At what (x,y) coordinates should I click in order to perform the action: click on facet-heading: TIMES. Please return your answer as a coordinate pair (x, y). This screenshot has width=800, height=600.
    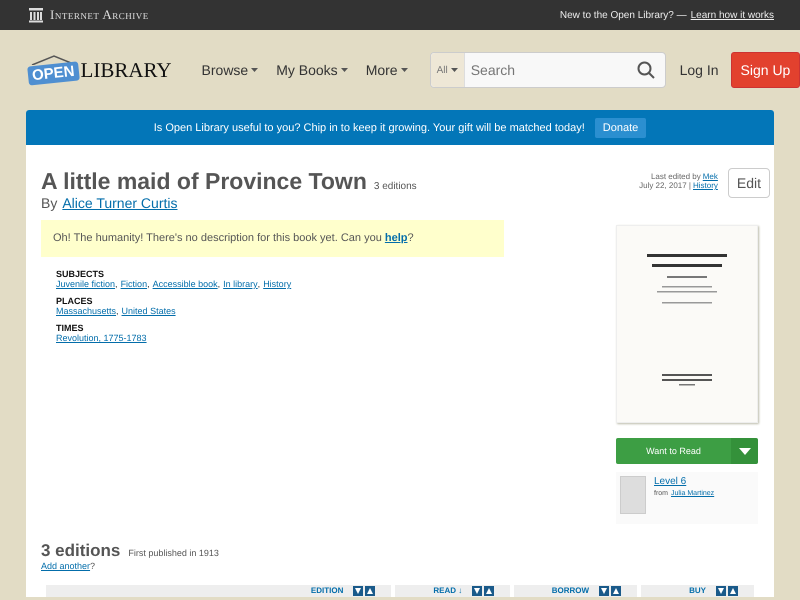
    Looking at the image, I should click on (70, 328).